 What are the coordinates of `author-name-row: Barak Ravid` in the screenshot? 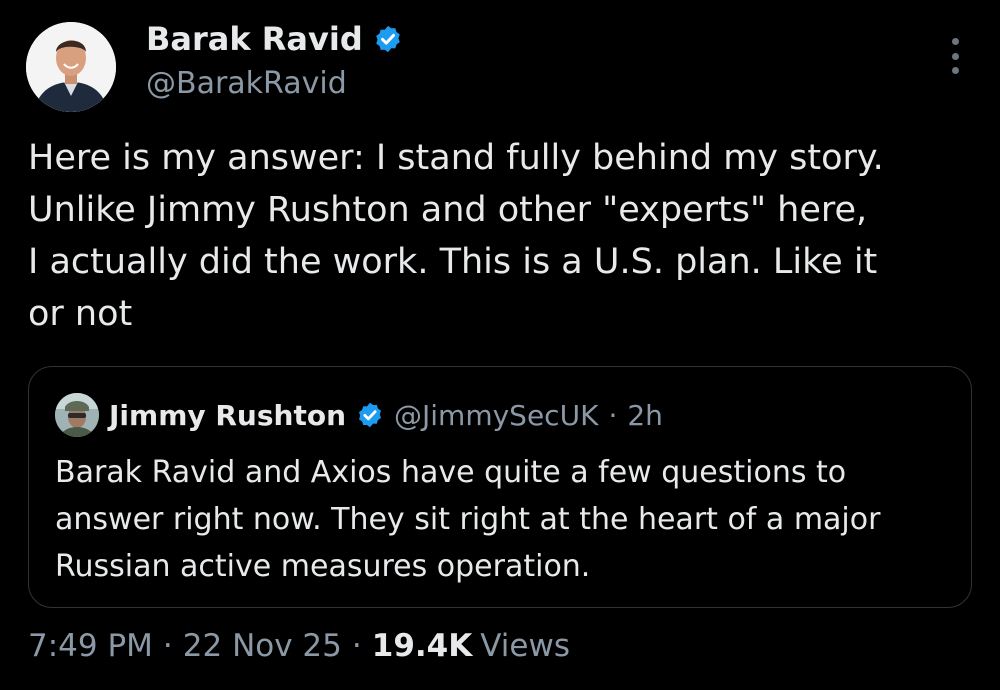 It's located at (274, 39).